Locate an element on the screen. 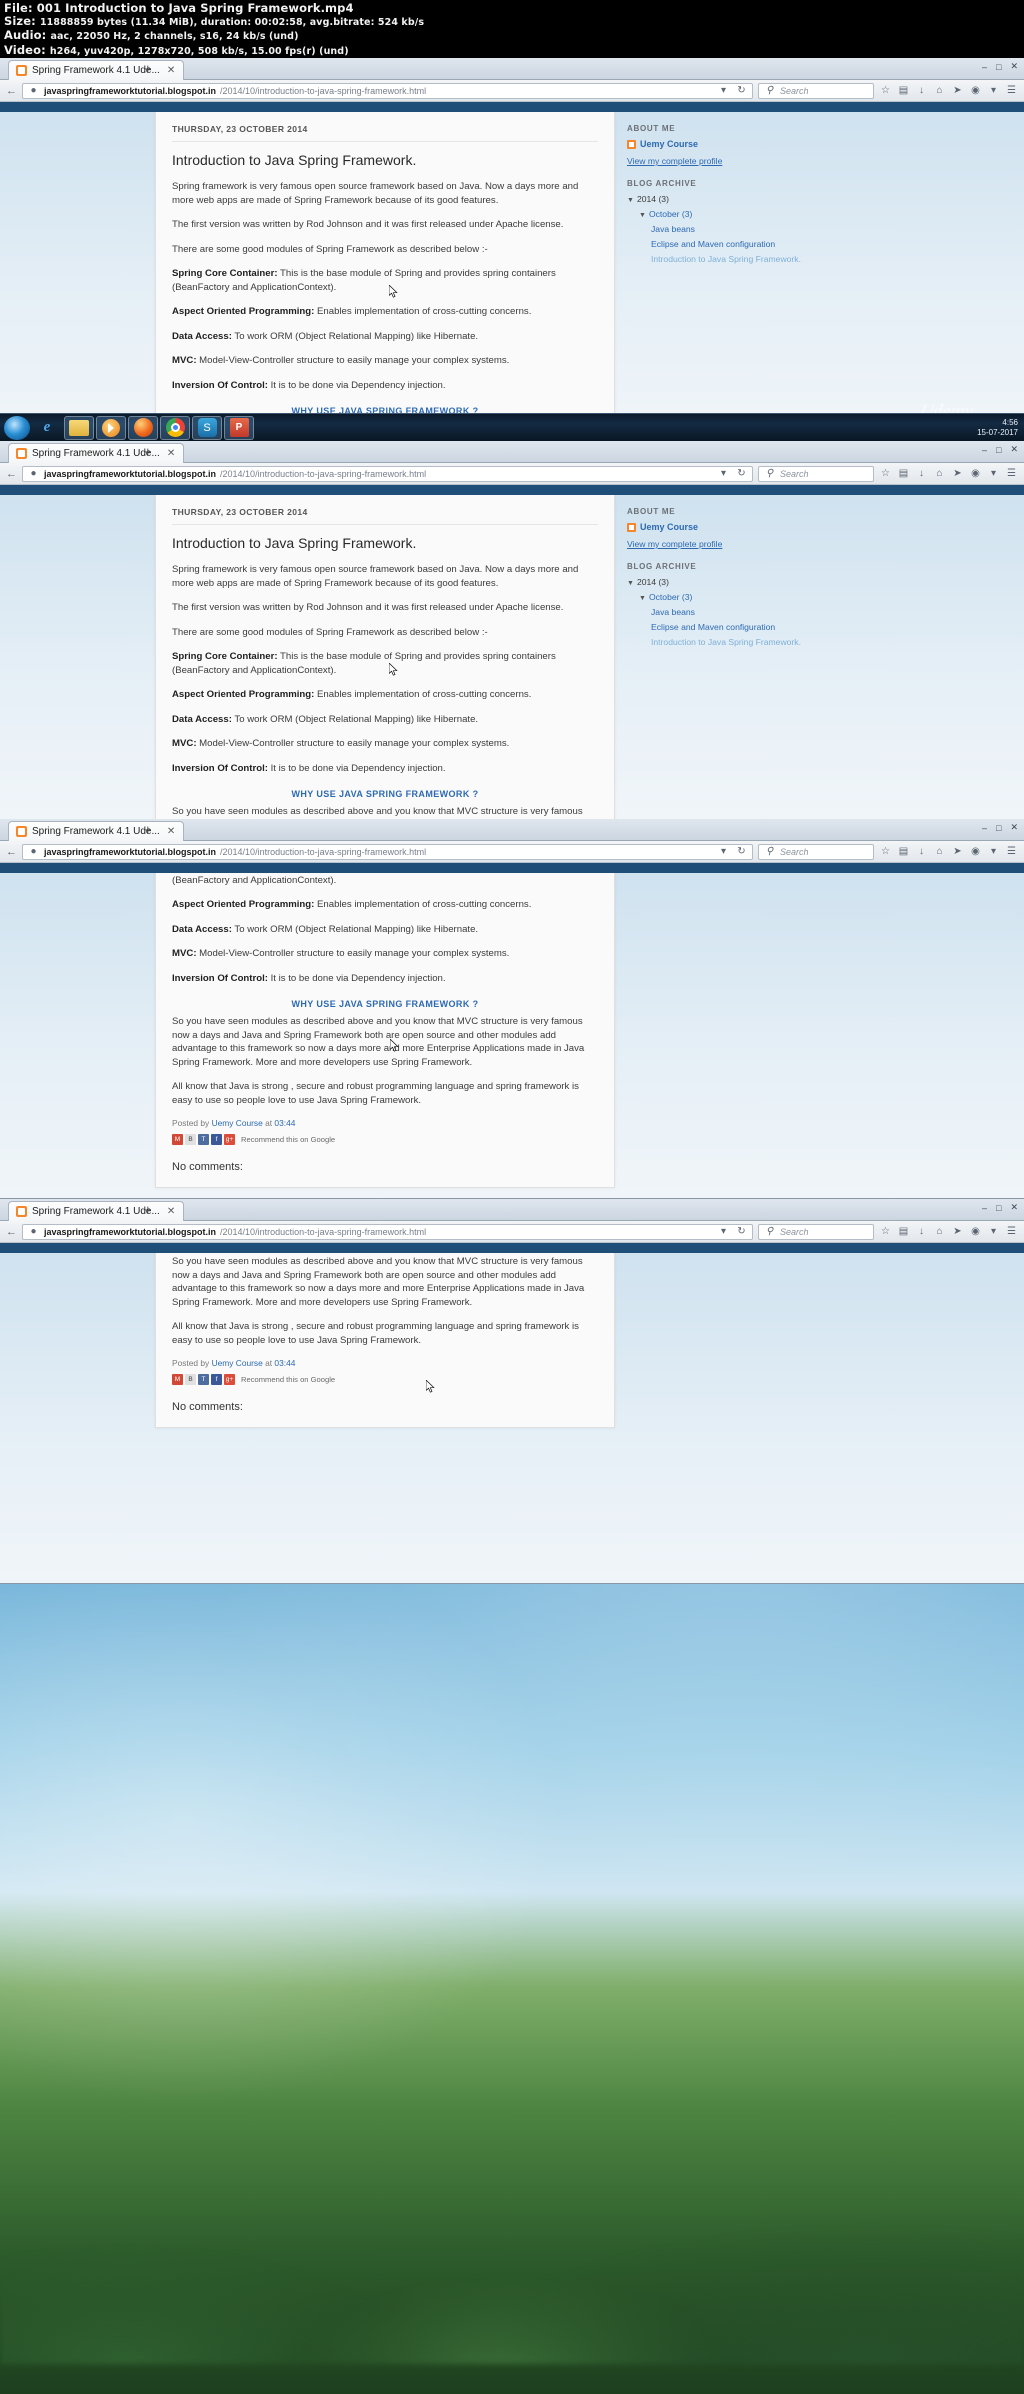 Image resolution: width=1024 pixels, height=2394 pixels. taskbar-chrome-icon is located at coordinates (175, 427).